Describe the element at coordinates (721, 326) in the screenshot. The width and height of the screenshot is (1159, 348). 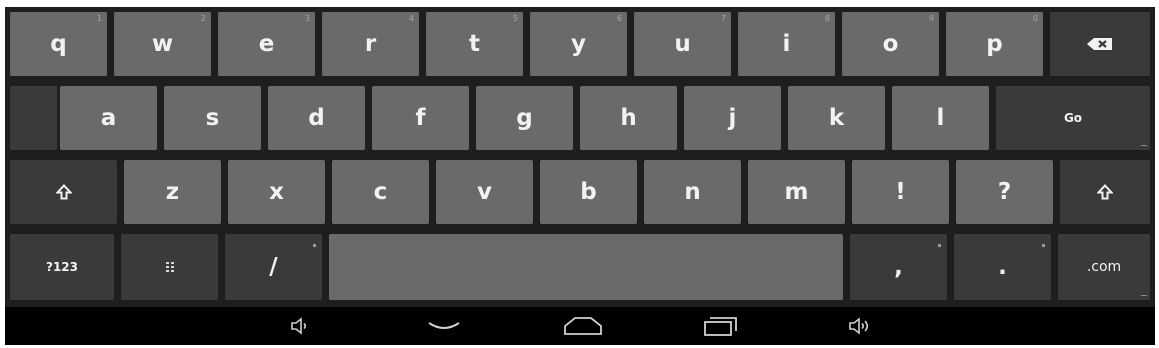
I see `recent-apps-button` at that location.